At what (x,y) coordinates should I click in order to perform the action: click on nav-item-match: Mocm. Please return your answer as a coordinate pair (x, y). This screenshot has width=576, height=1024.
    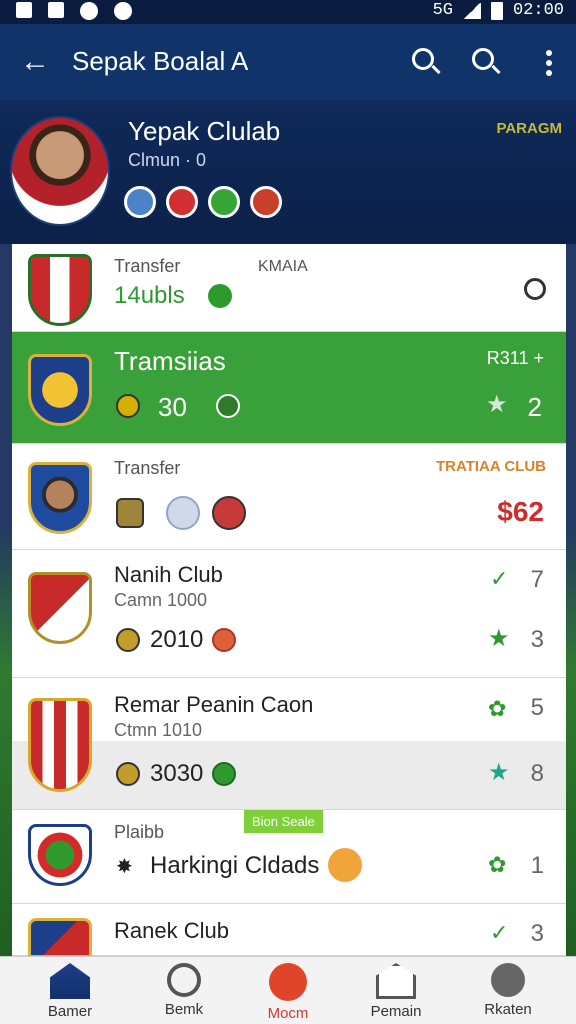
    Looking at the image, I should click on (288, 992).